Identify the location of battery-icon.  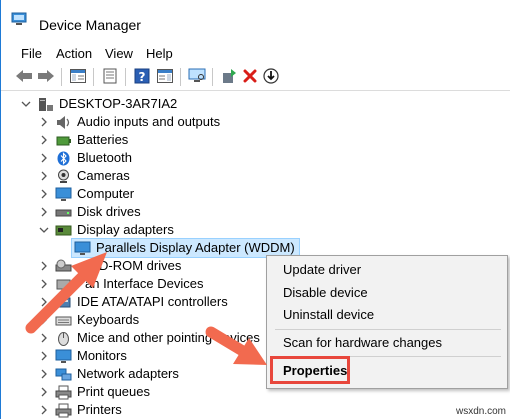
(63, 140).